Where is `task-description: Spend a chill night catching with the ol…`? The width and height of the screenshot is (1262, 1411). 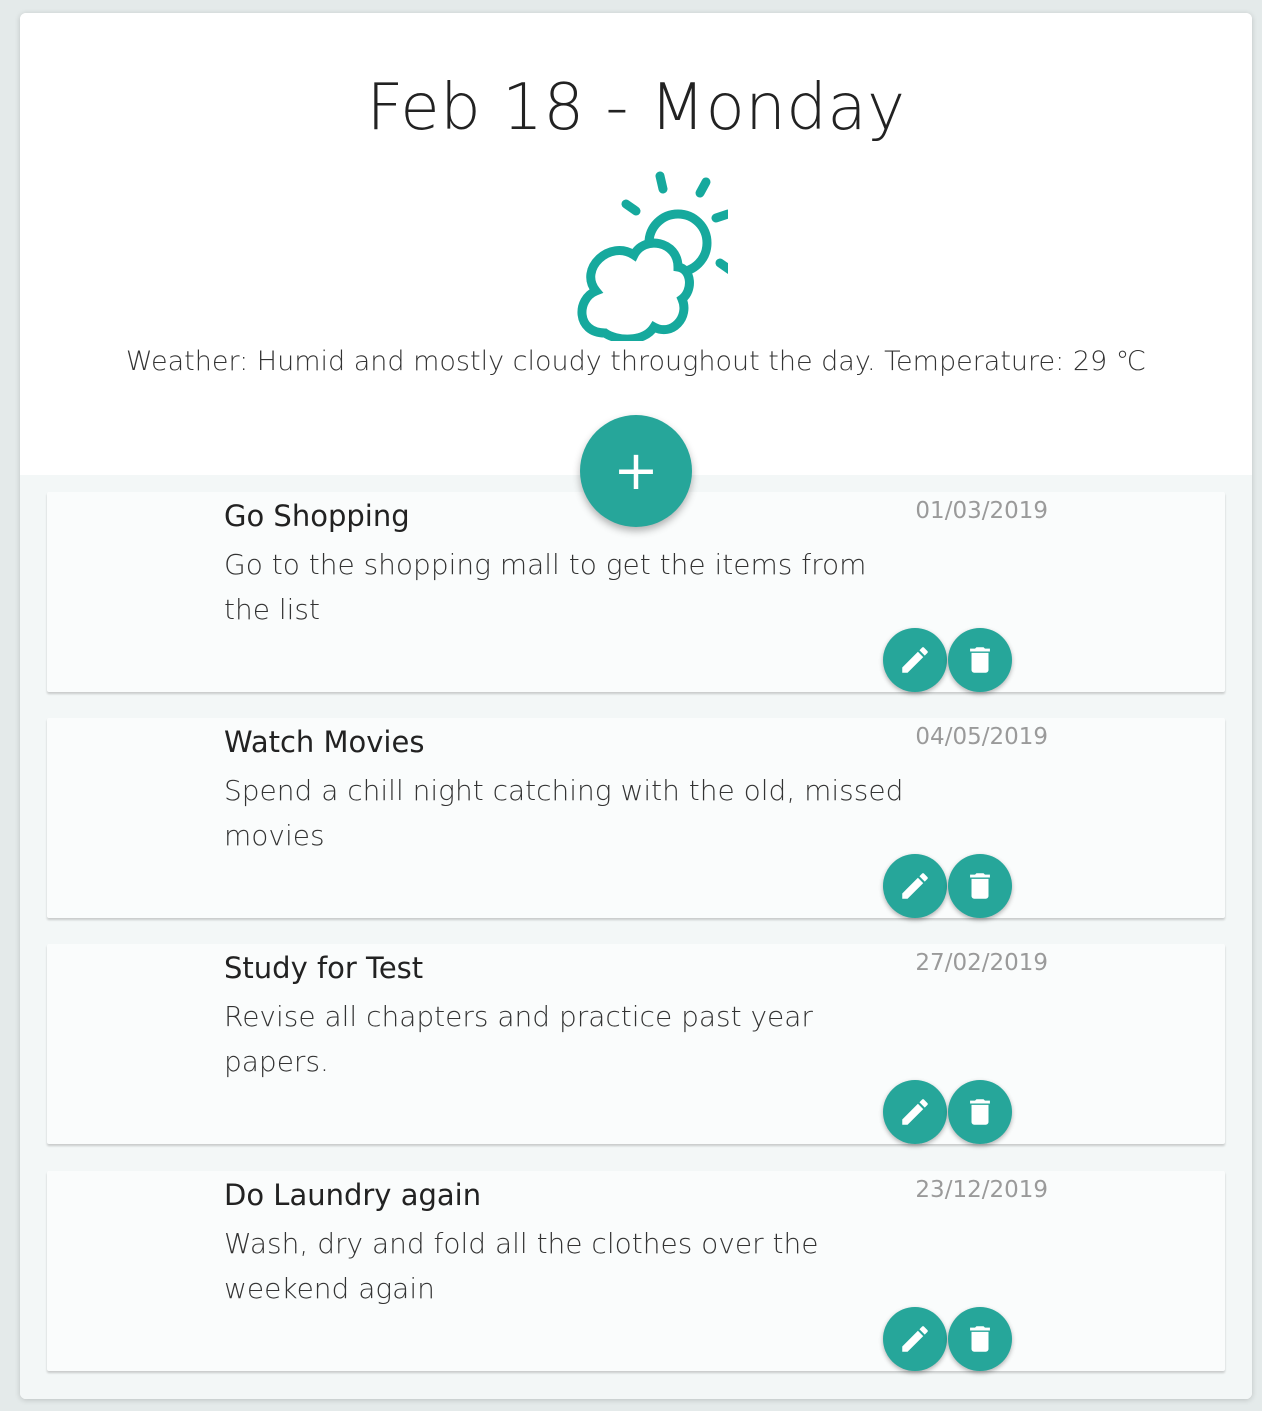
task-description: Spend a chill night catching with the ol… is located at coordinates (564, 813).